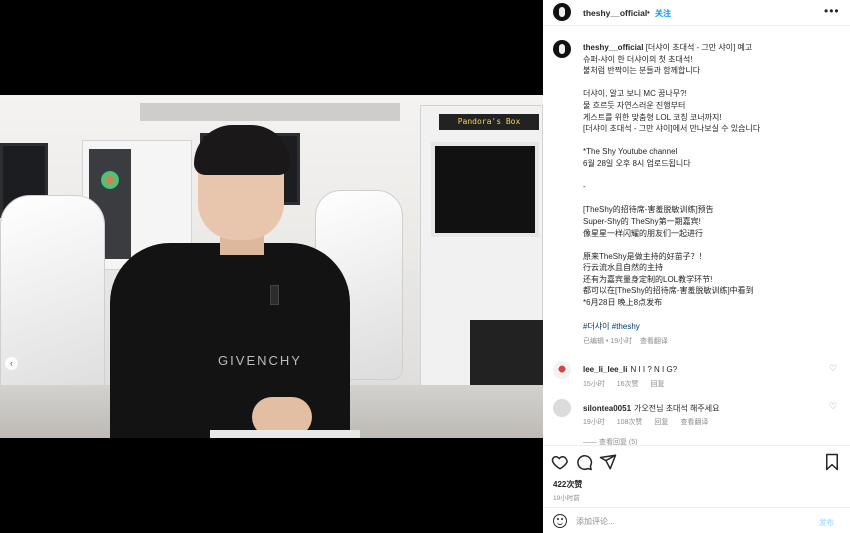 This screenshot has width=850, height=533. What do you see at coordinates (274, 295) in the screenshot?
I see `lapel-mic` at bounding box center [274, 295].